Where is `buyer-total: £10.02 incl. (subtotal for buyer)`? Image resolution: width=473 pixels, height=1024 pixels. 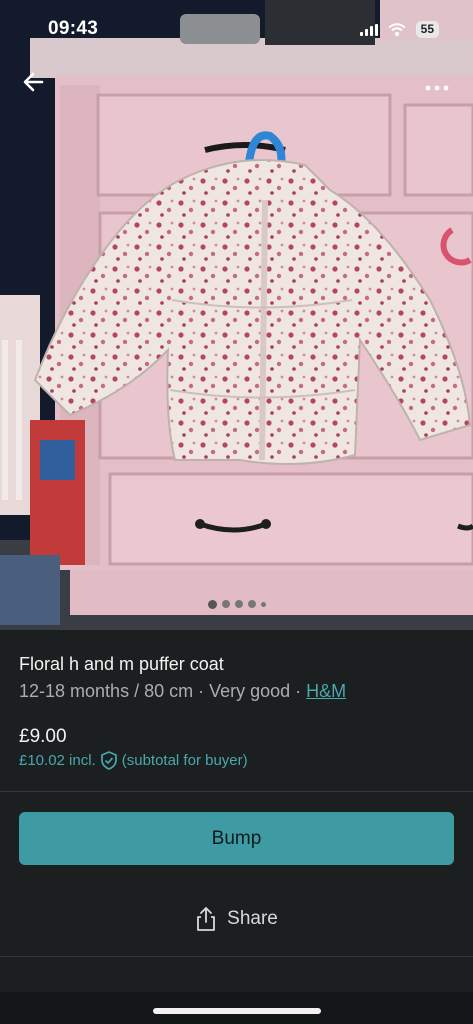 buyer-total: £10.02 incl. (subtotal for buyer) is located at coordinates (133, 760).